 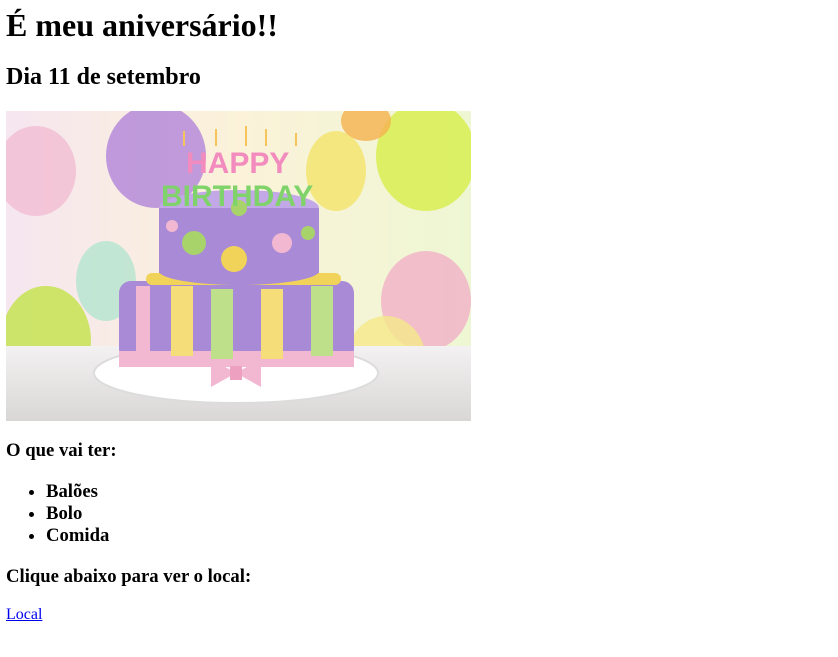 What do you see at coordinates (77, 536) in the screenshot?
I see `list-item: Comida` at bounding box center [77, 536].